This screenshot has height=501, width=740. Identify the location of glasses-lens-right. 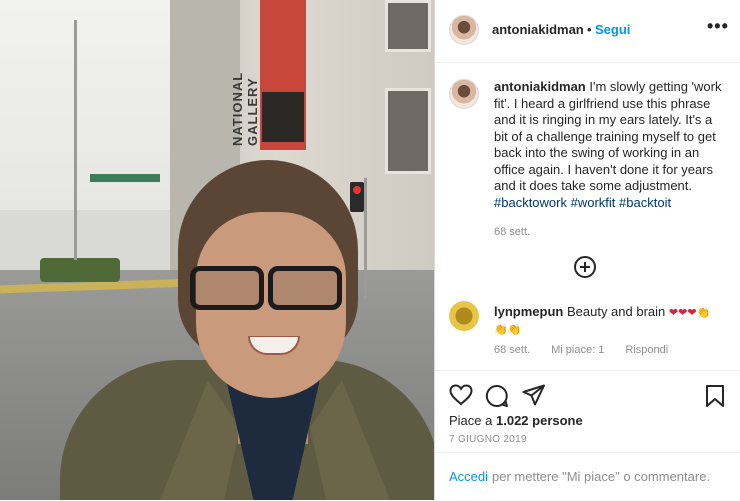
(305, 288).